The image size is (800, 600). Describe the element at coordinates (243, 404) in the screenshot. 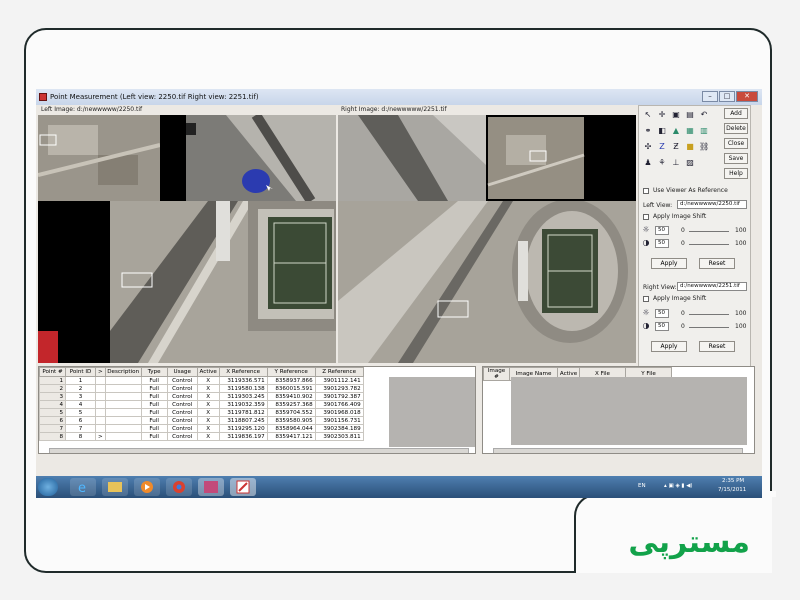

I see `table-cell: 3119032.359` at that location.